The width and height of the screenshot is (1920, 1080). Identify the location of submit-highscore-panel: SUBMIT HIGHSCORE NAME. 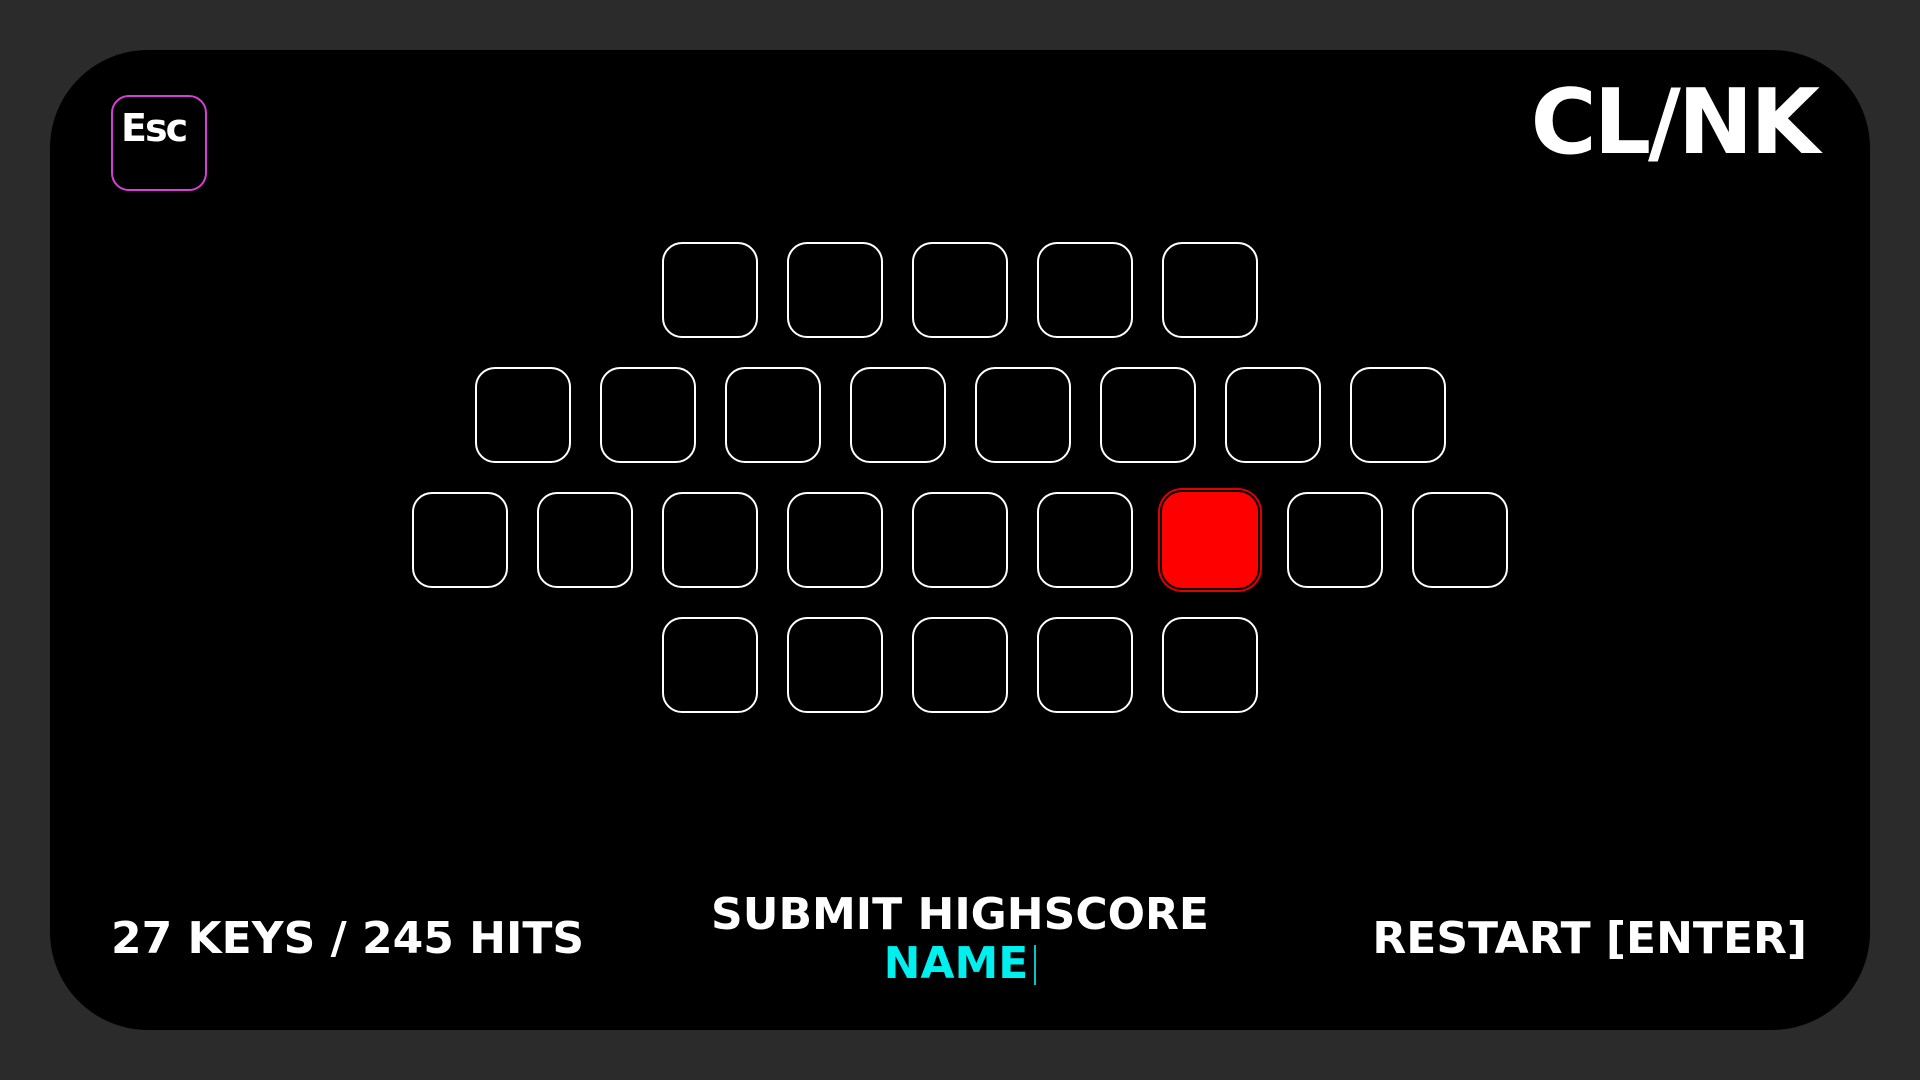
(960, 941).